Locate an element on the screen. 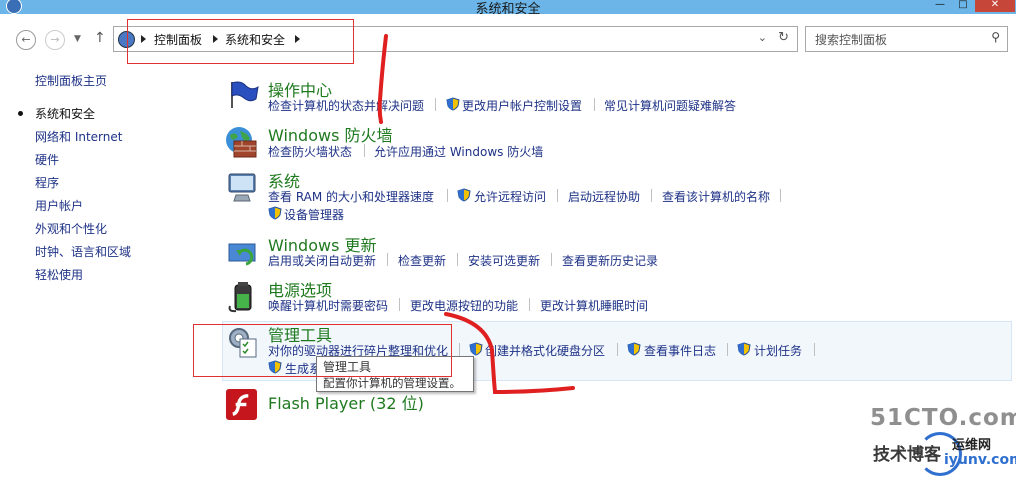 This screenshot has height=479, width=1016. watermark-tech-blog: 技术博客 is located at coordinates (907, 455).